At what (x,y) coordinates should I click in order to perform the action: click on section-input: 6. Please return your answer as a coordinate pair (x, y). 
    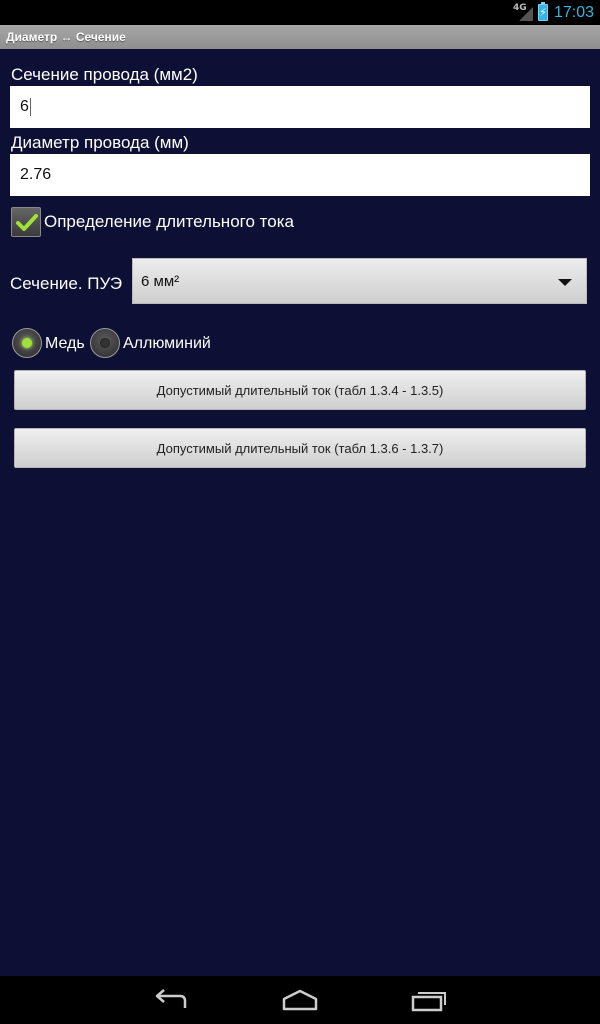
    Looking at the image, I should click on (300, 107).